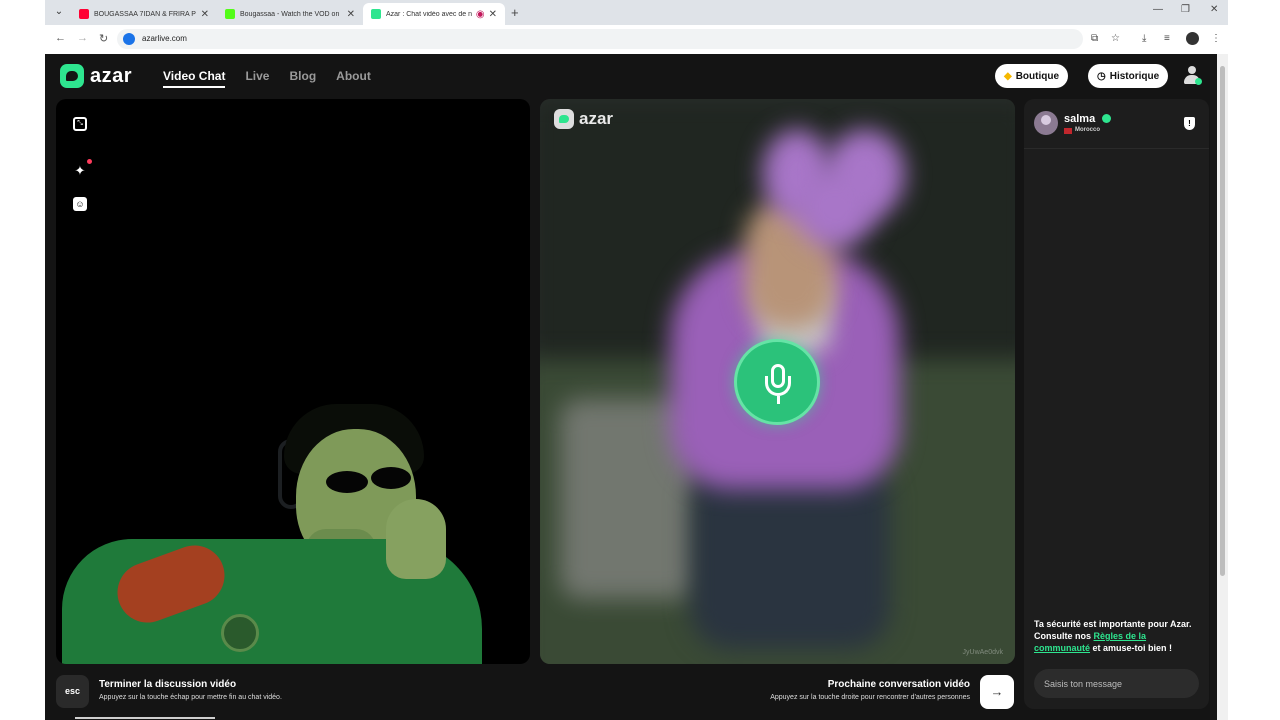 Image resolution: width=1280 pixels, height=720 pixels. What do you see at coordinates (1008, 76) in the screenshot?
I see `gem-icon: ◆` at bounding box center [1008, 76].